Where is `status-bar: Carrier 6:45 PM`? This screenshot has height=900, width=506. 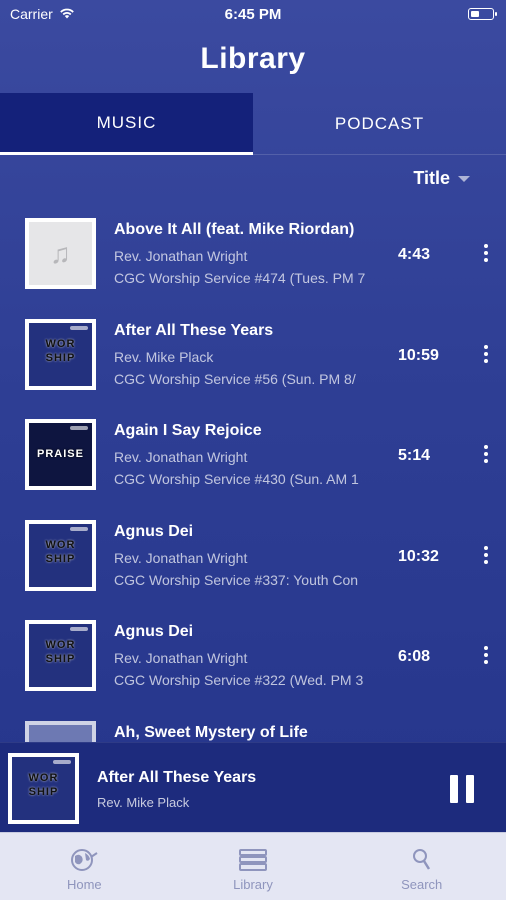
status-bar: Carrier 6:45 PM is located at coordinates (253, 14).